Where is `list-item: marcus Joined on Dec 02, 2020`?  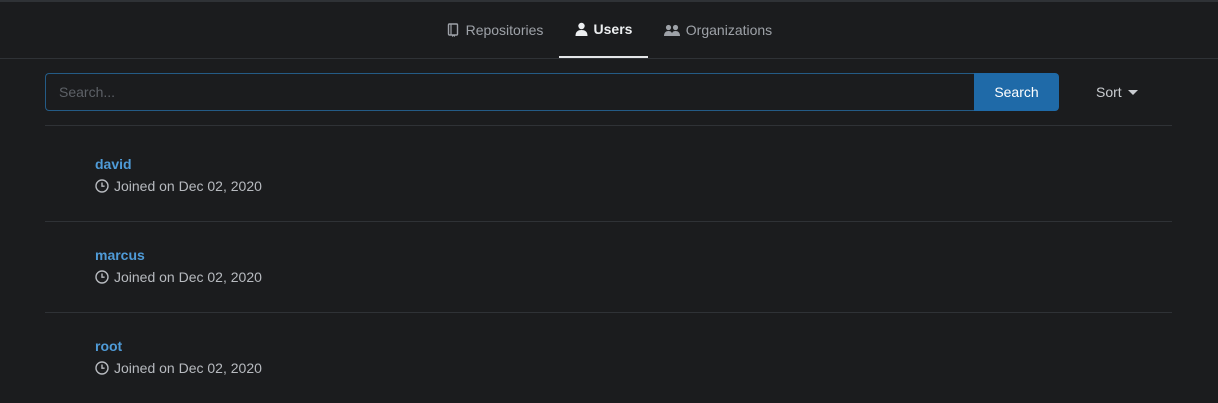
list-item: marcus Joined on Dec 02, 2020 is located at coordinates (178, 266).